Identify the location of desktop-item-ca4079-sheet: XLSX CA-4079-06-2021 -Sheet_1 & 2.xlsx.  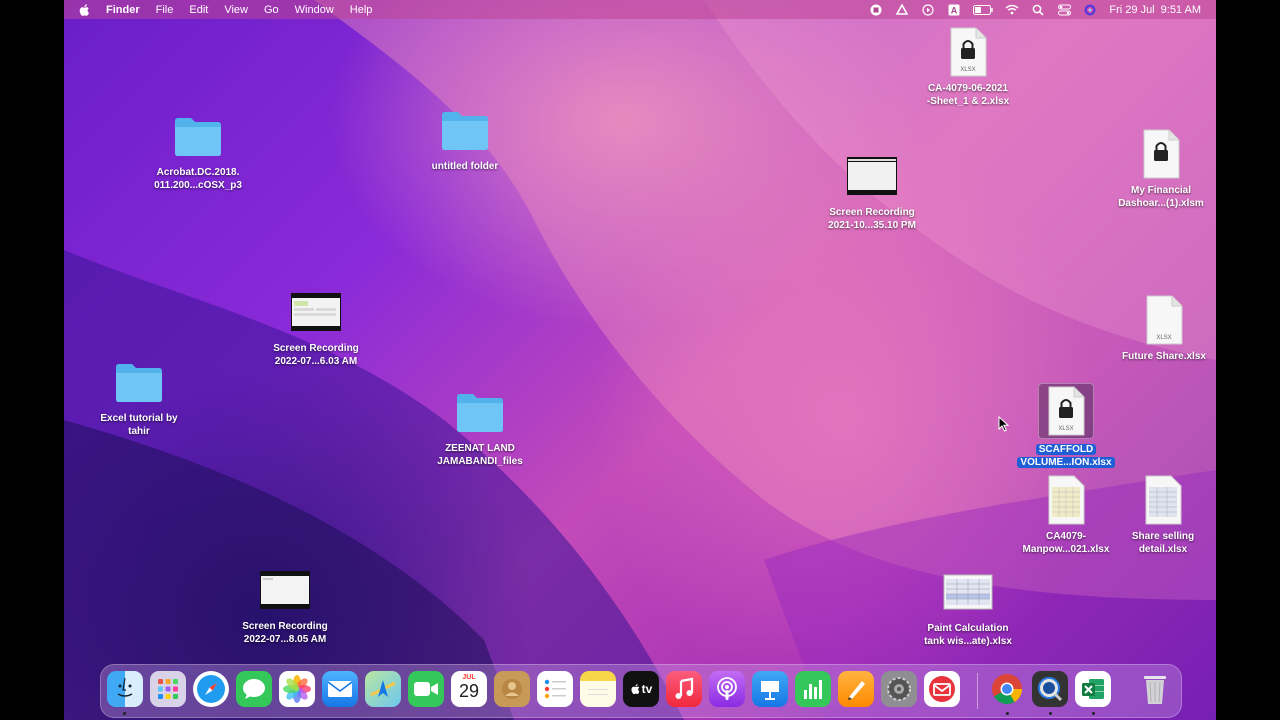
(968, 67).